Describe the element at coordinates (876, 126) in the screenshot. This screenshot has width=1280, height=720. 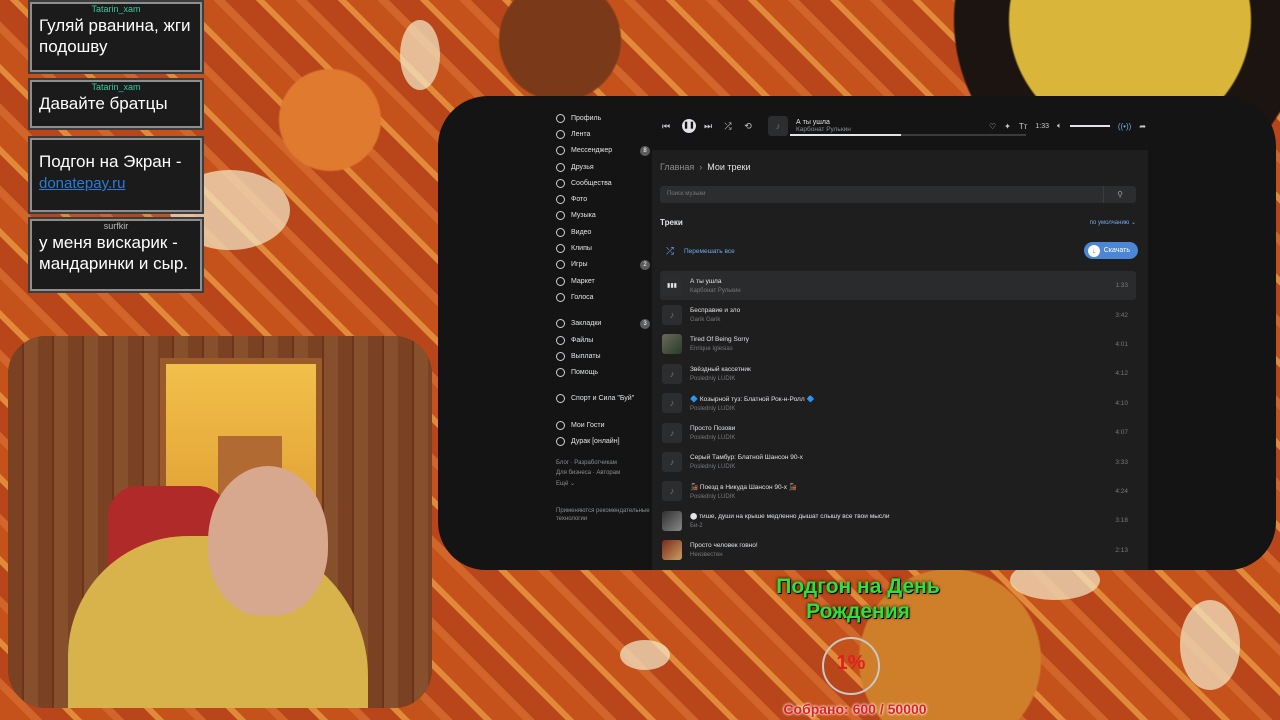
I see `now-playing-info: А ты ушла Карбонат Рулькин` at that location.